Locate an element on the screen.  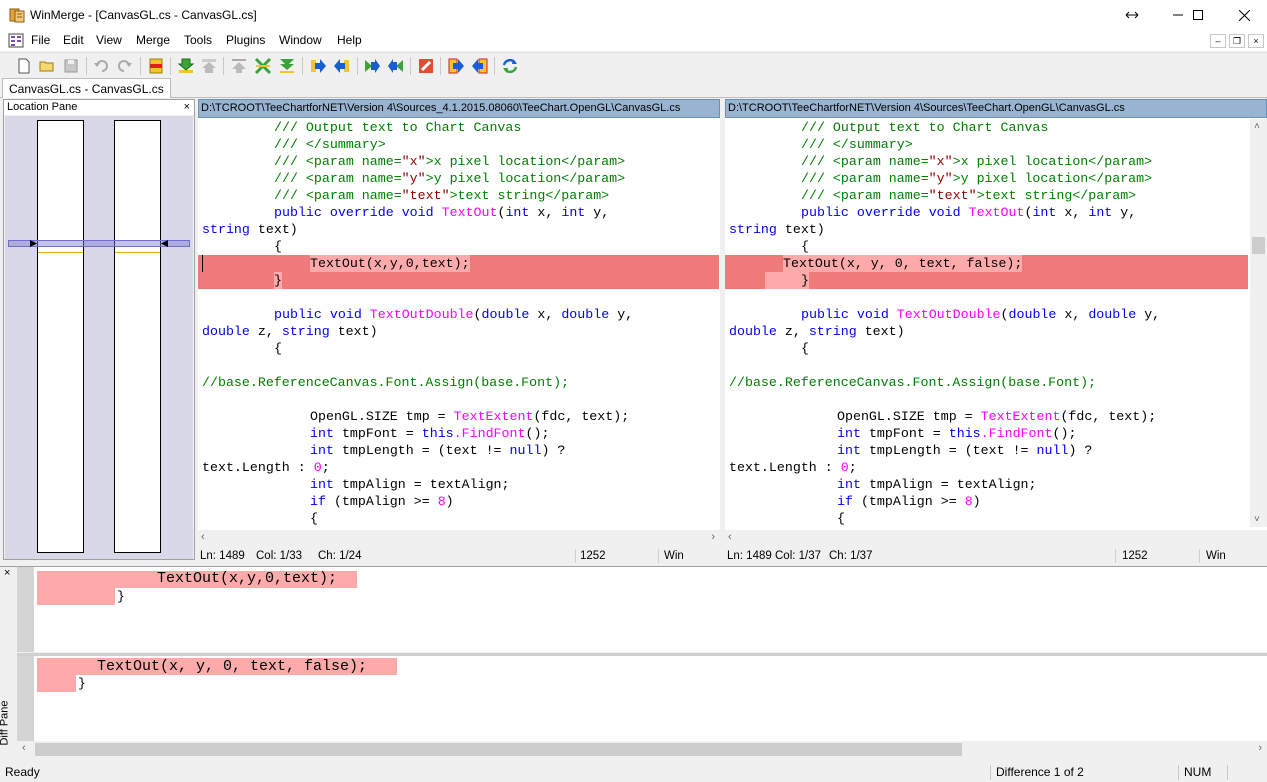
location-bar-right is located at coordinates (137, 336).